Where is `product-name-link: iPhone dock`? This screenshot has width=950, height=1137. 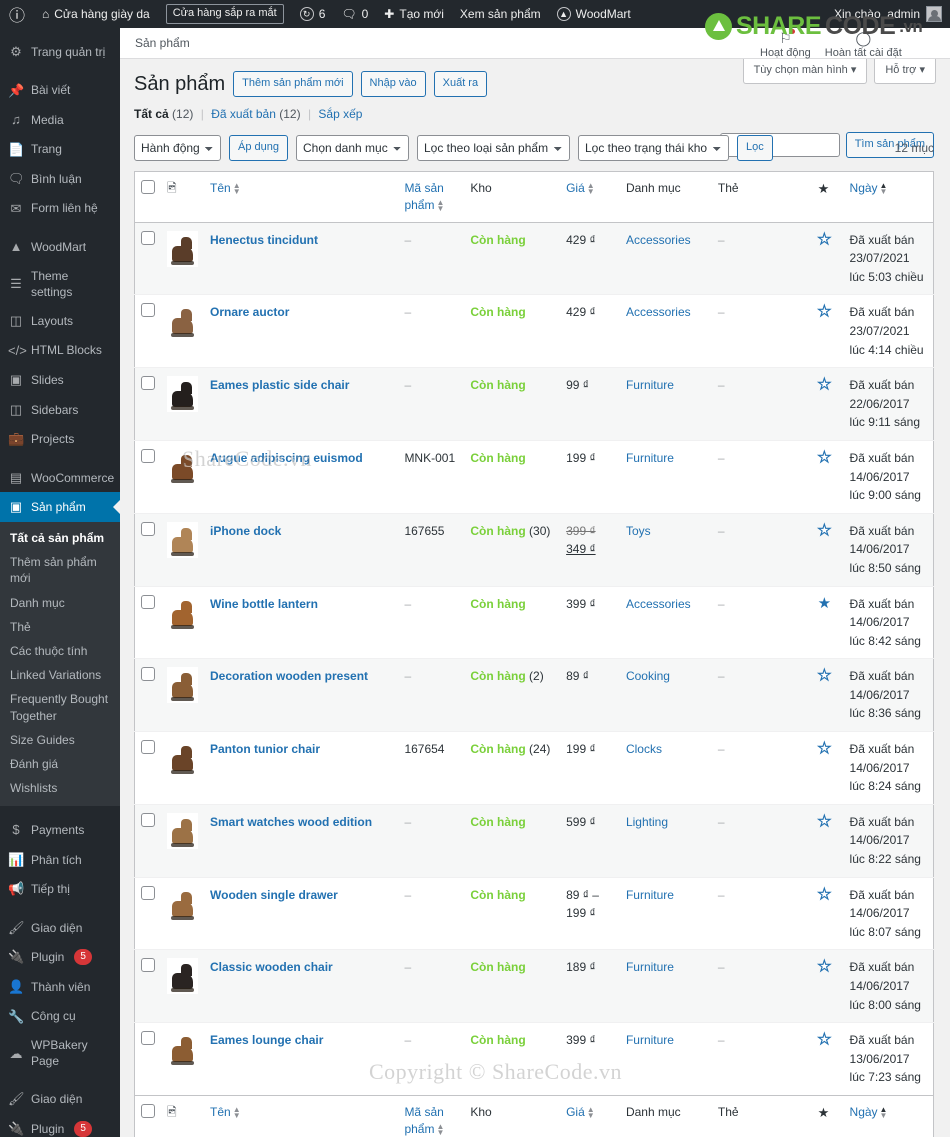 product-name-link: iPhone dock is located at coordinates (245, 531).